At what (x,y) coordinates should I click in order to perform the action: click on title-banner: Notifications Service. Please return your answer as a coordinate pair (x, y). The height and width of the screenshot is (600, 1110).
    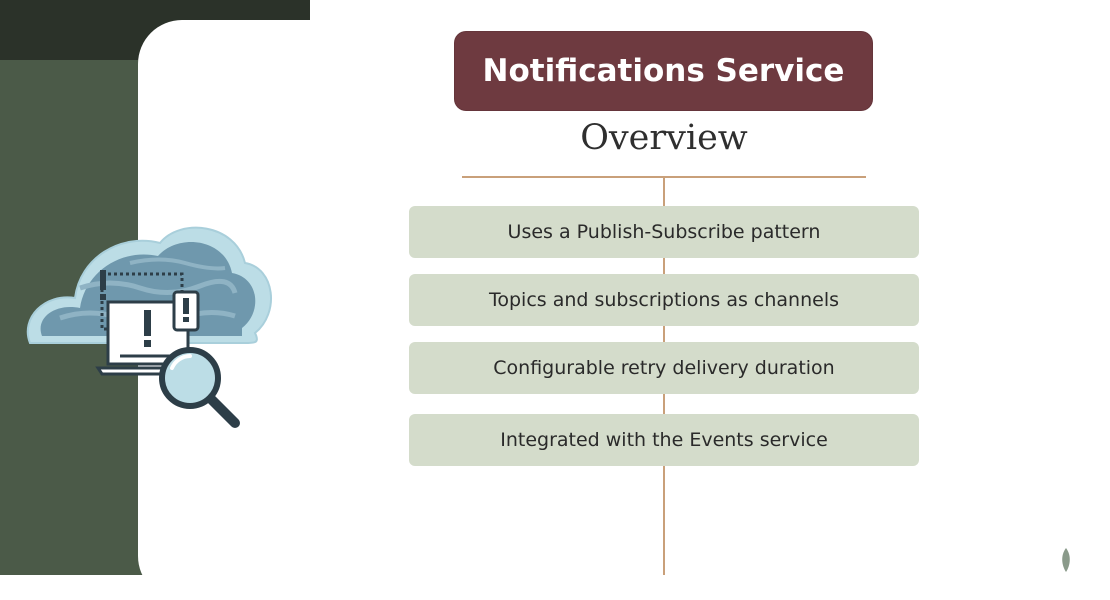
    Looking at the image, I should click on (663, 71).